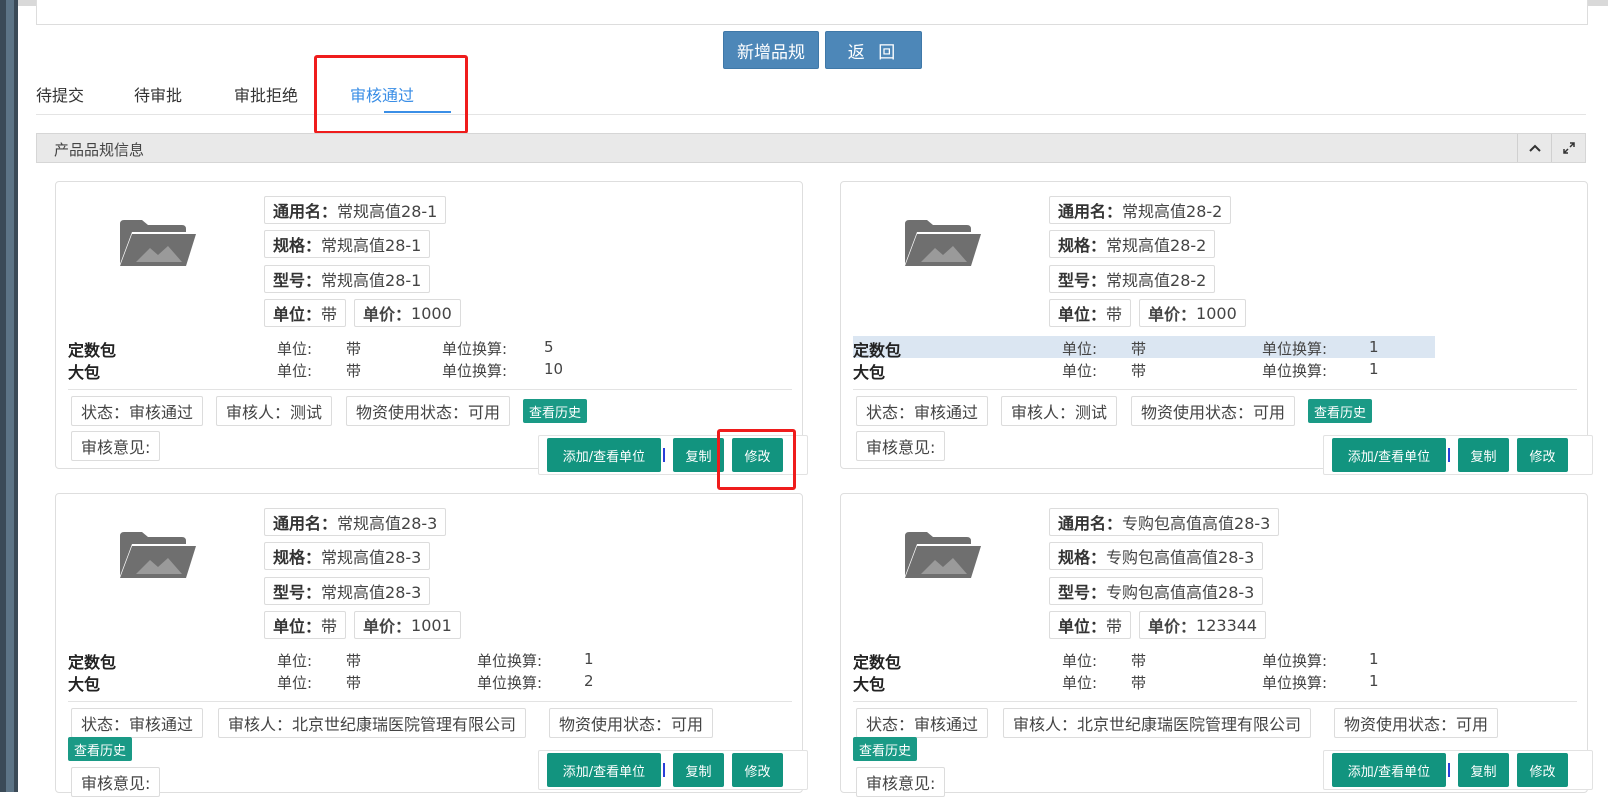  Describe the element at coordinates (99, 150) in the screenshot. I see `panel-title: 产品品规信息` at that location.